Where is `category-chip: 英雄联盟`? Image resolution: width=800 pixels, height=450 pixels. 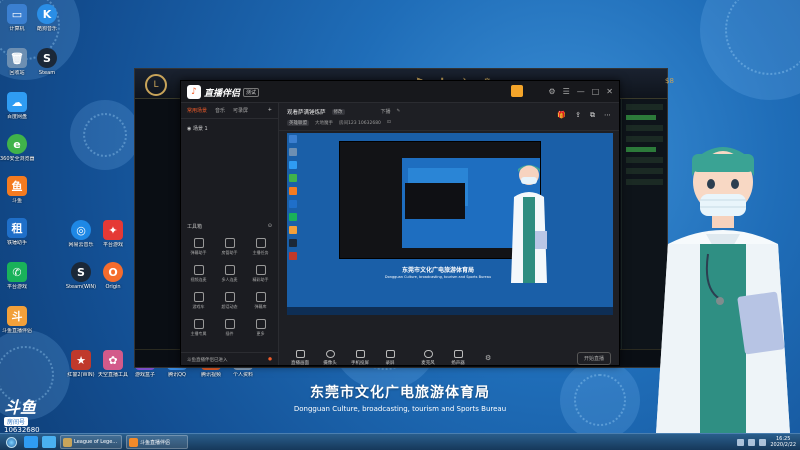 category-chip: 英雄联盟 is located at coordinates (298, 122).